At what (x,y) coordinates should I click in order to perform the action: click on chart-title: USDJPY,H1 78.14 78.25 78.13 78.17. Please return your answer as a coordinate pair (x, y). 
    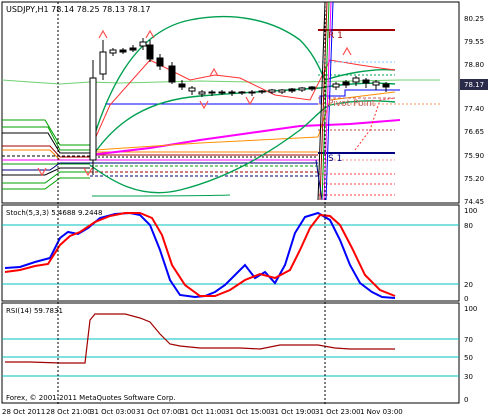
    Looking at the image, I should click on (78, 9).